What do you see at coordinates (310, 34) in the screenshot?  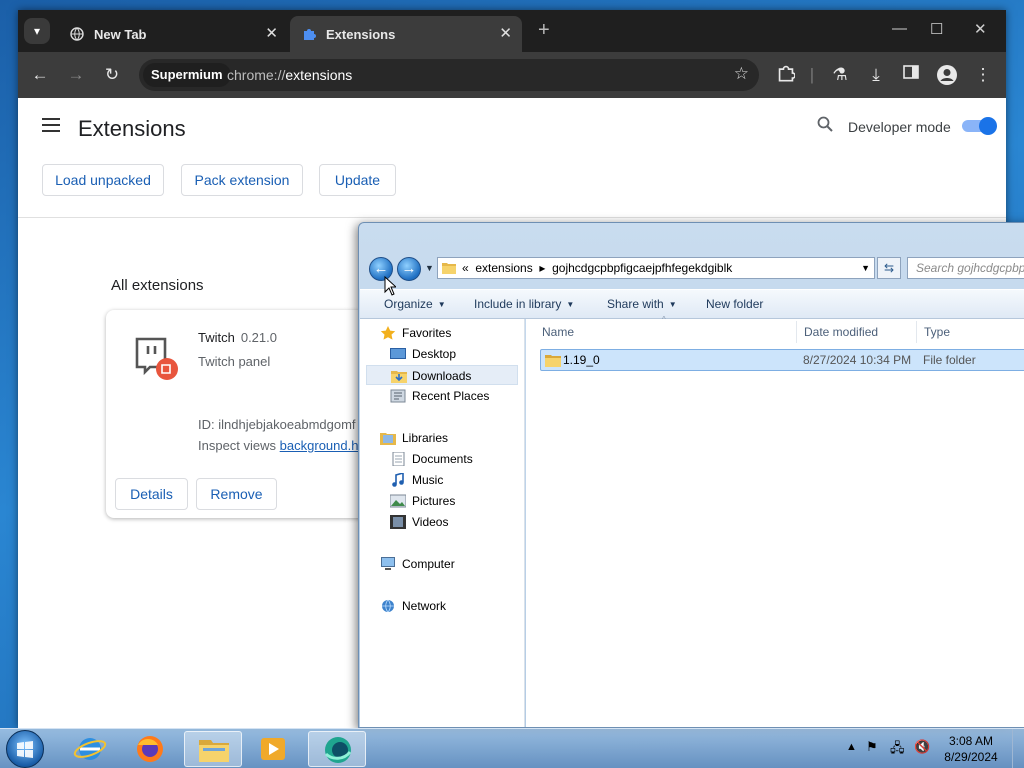 I see `puzzle-icon` at bounding box center [310, 34].